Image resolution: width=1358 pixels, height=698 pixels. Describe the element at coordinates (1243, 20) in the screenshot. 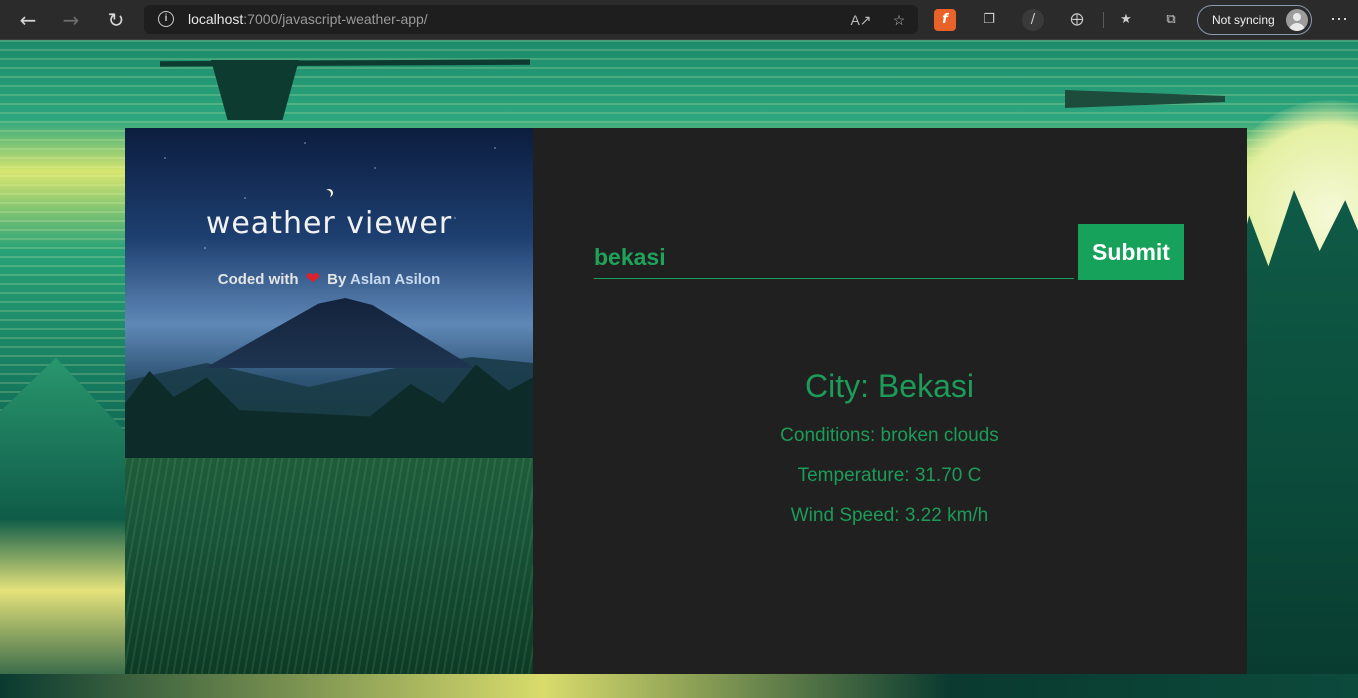

I see `sync-label: Not syncing` at that location.